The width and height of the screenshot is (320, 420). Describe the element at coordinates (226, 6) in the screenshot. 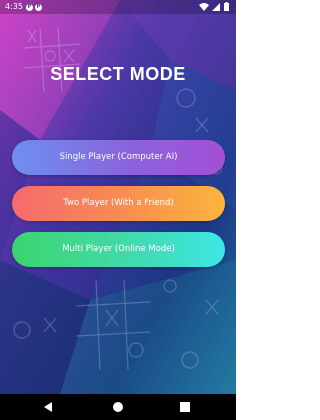

I see `battery-icon` at that location.